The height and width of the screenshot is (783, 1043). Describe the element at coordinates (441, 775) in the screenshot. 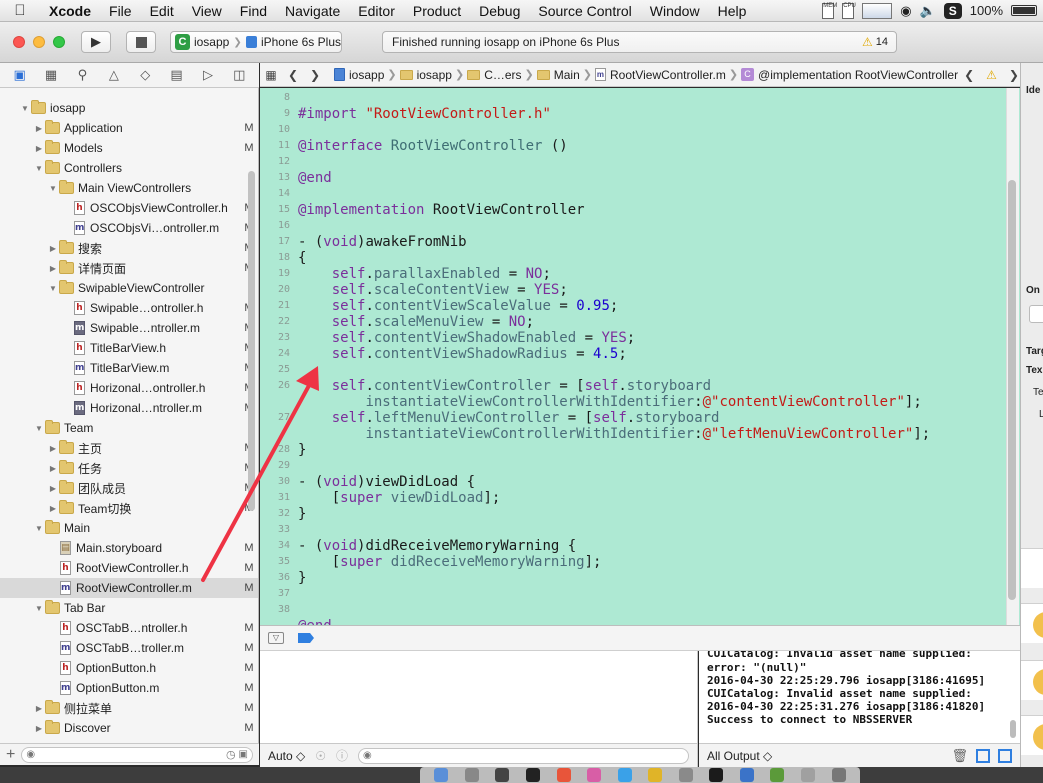

I see `finder-icon` at that location.